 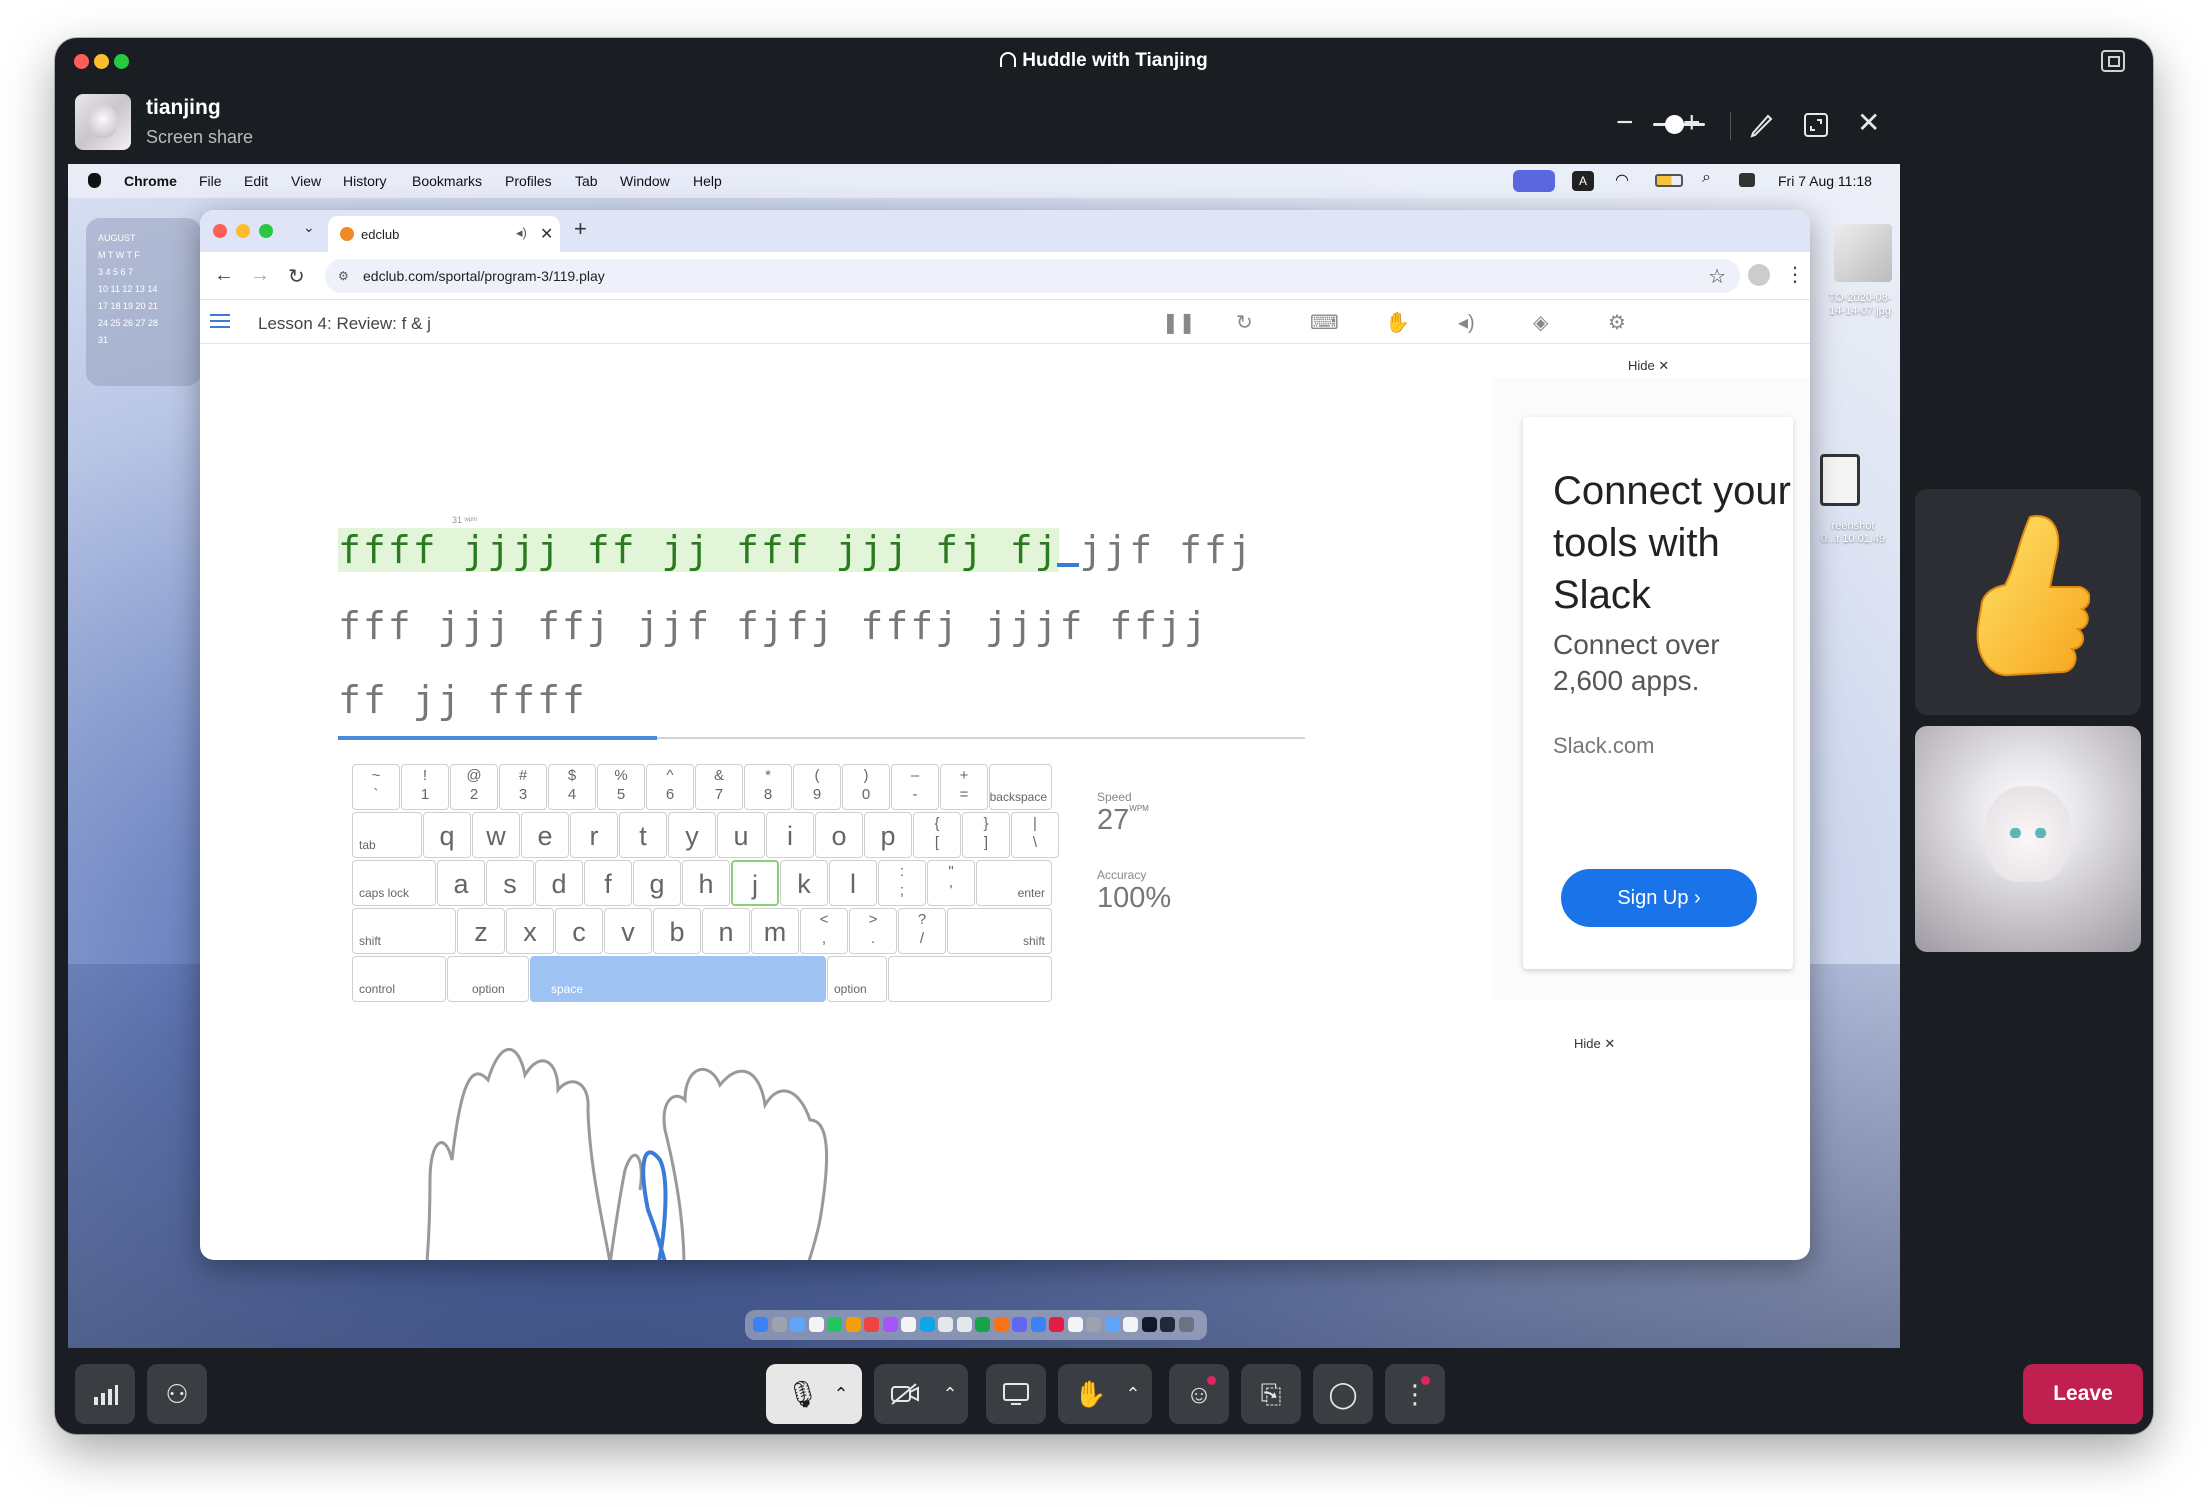 I want to click on menubar-edit: Edit, so click(x=256, y=181).